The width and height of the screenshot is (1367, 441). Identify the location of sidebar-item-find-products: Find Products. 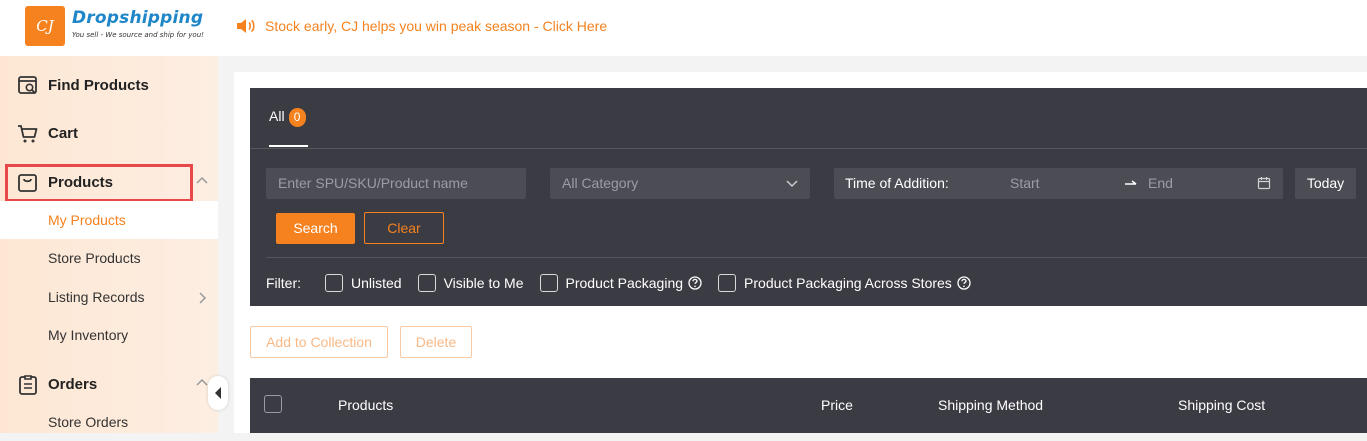
(109, 85).